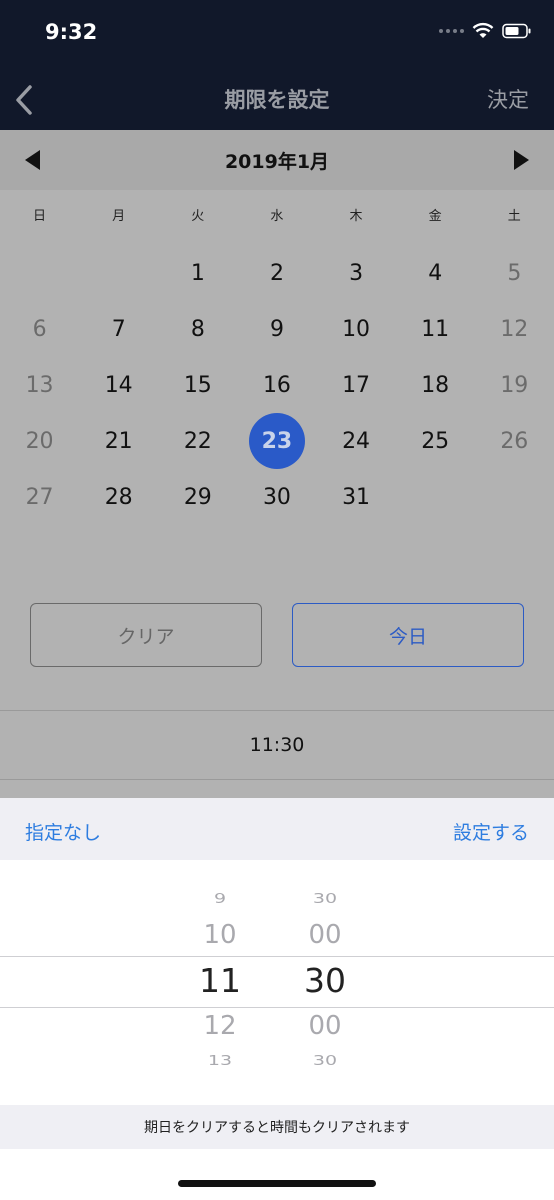 The height and width of the screenshot is (1200, 554). What do you see at coordinates (277, 745) in the screenshot?
I see `time-display: 11:30` at bounding box center [277, 745].